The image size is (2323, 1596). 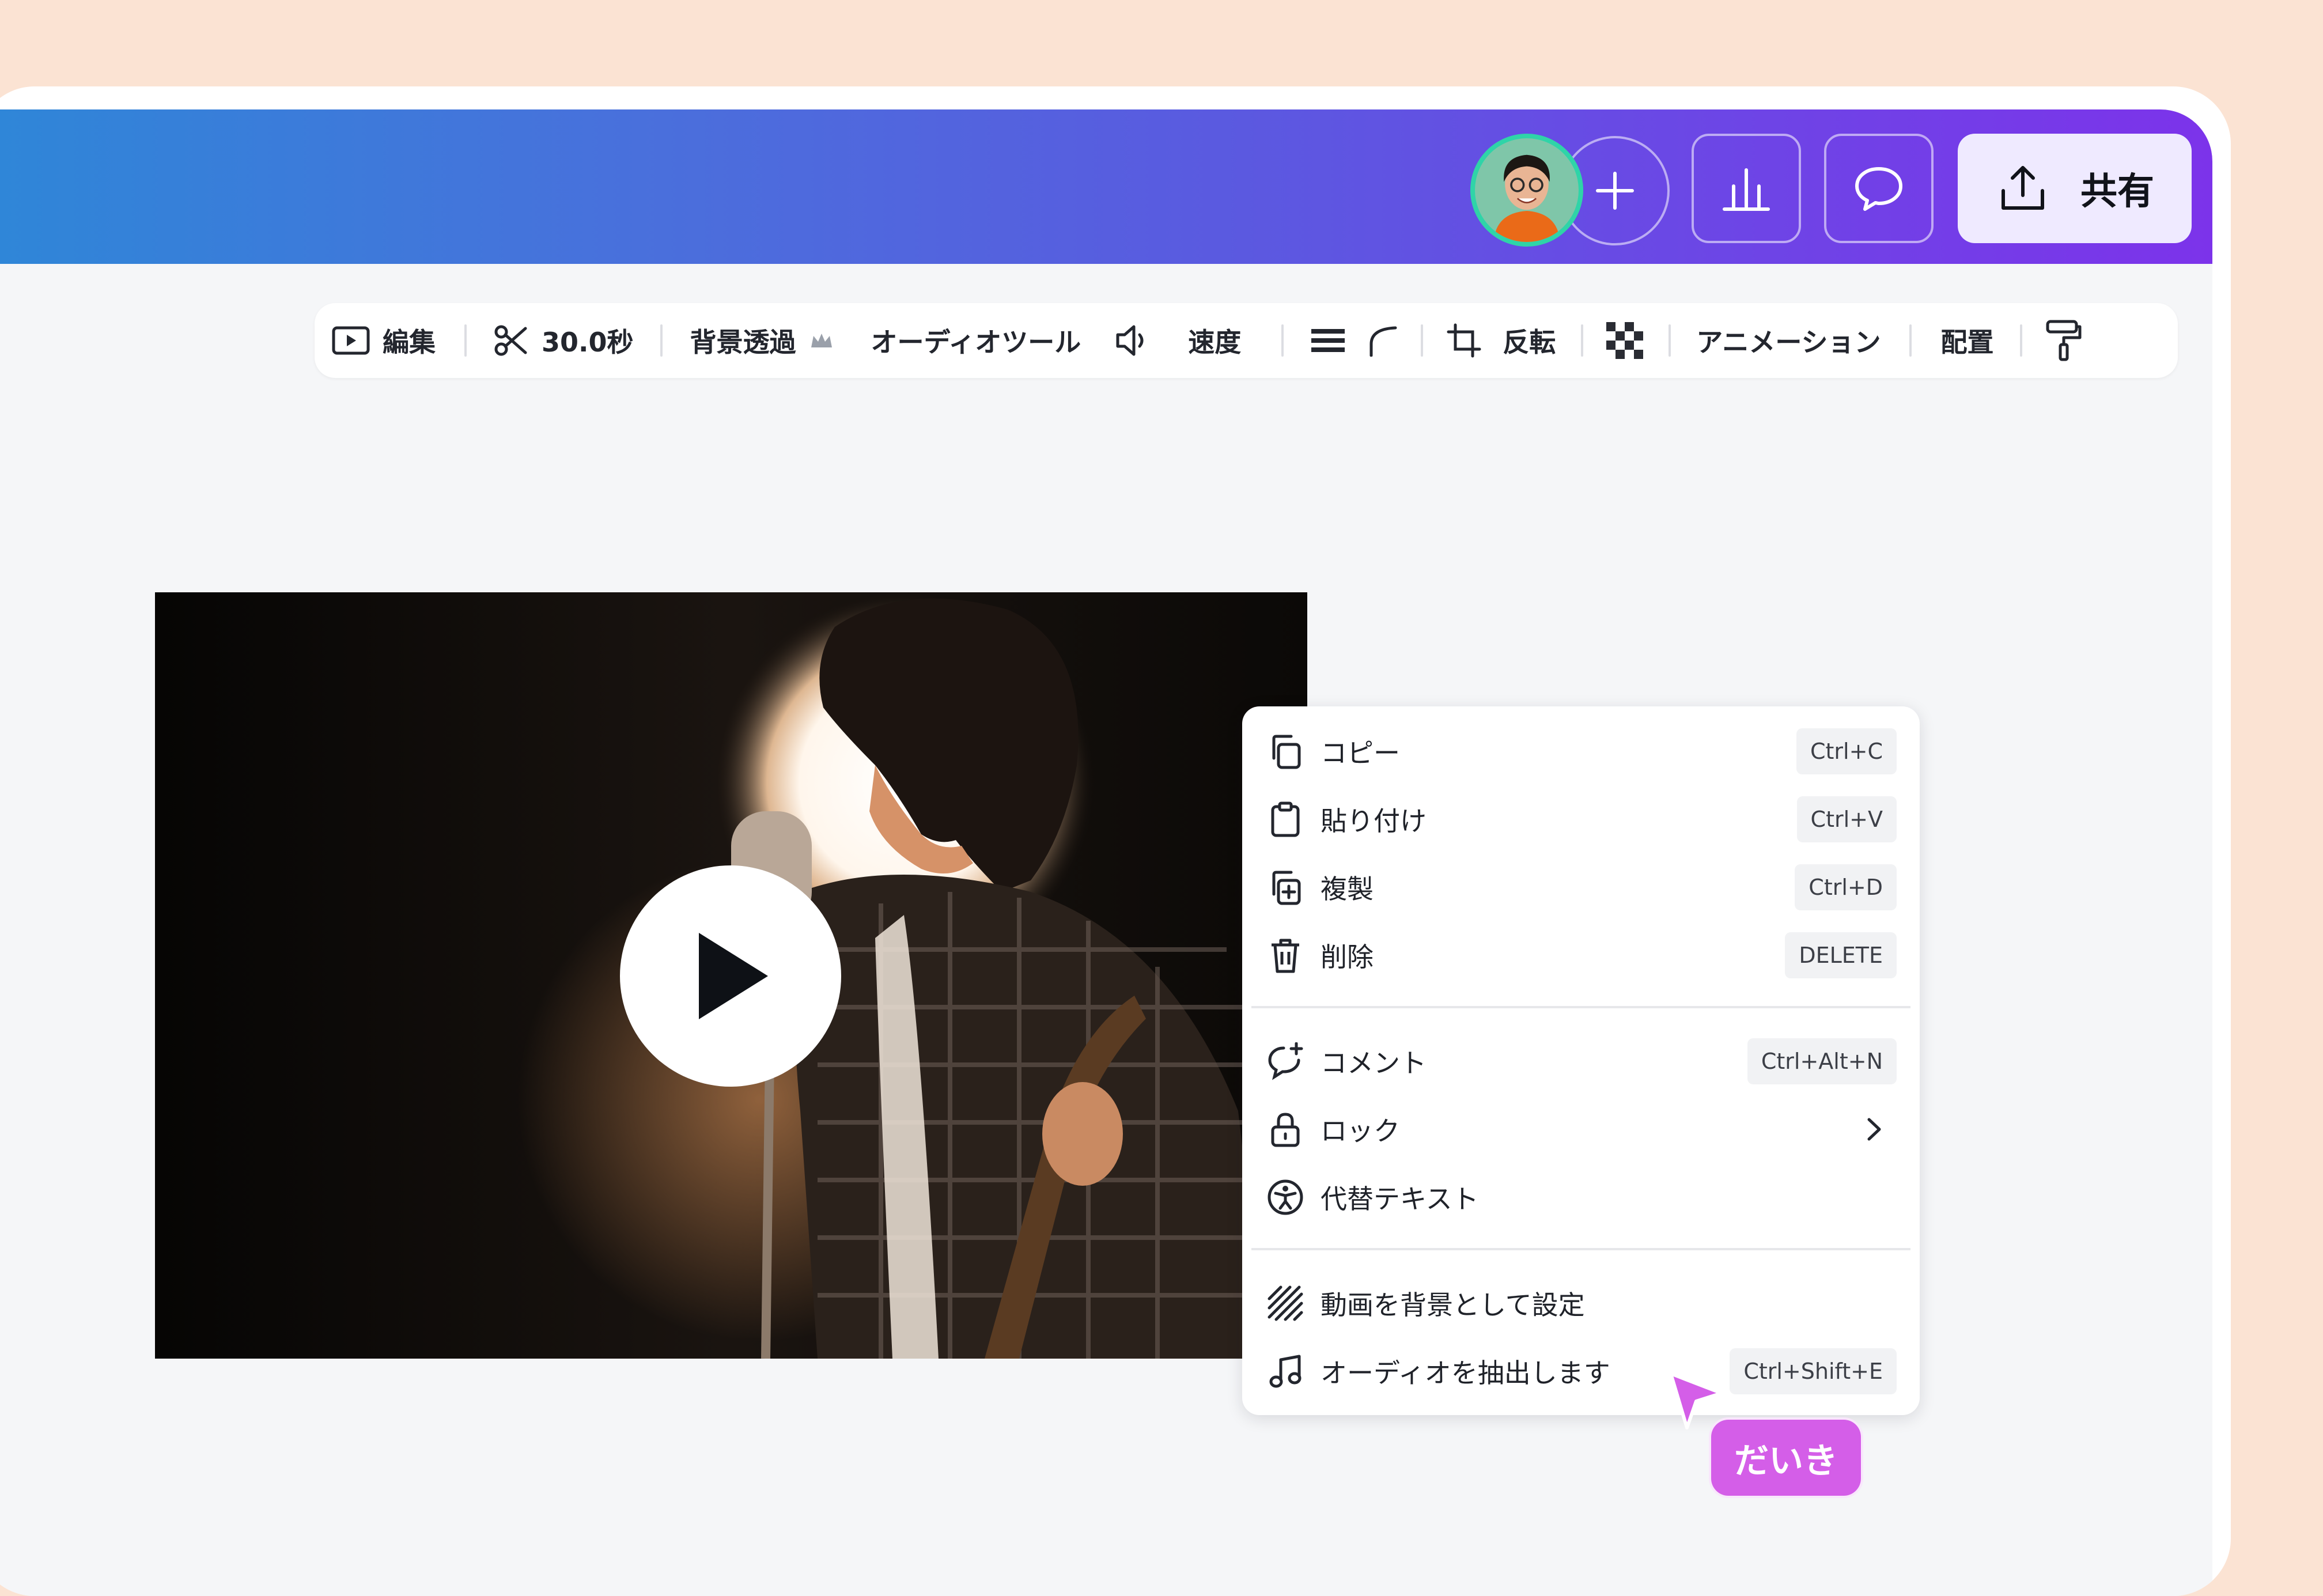 I want to click on lock-icon, so click(x=1285, y=1129).